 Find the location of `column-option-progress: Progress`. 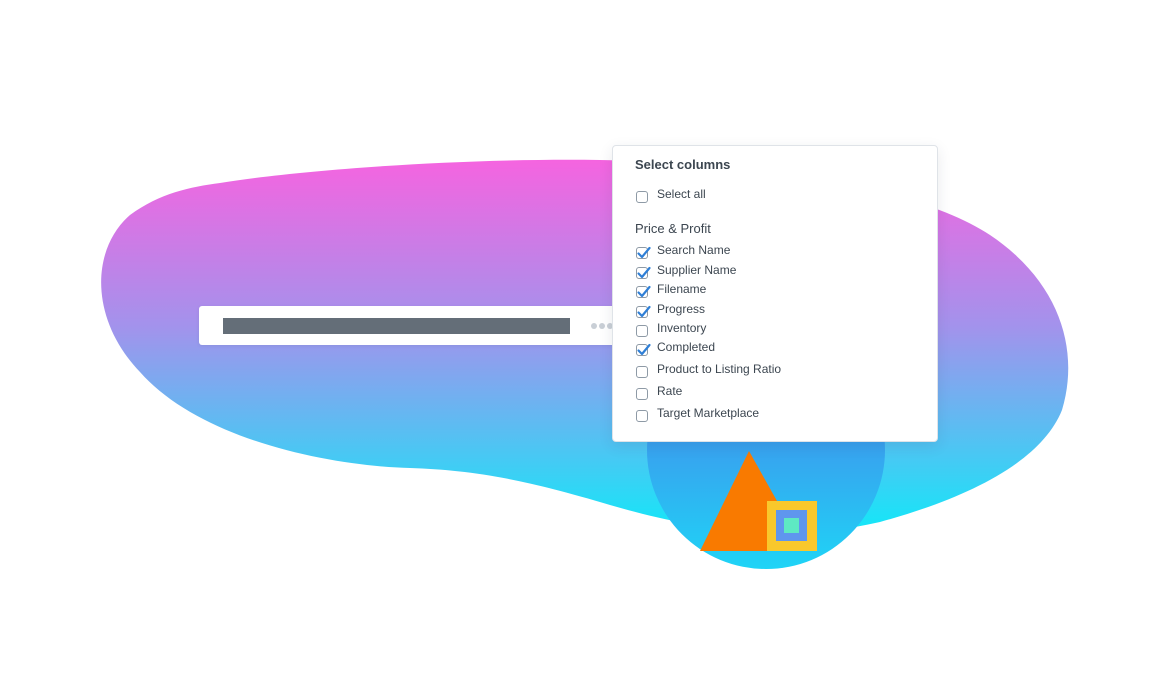

column-option-progress: Progress is located at coordinates (671, 311).